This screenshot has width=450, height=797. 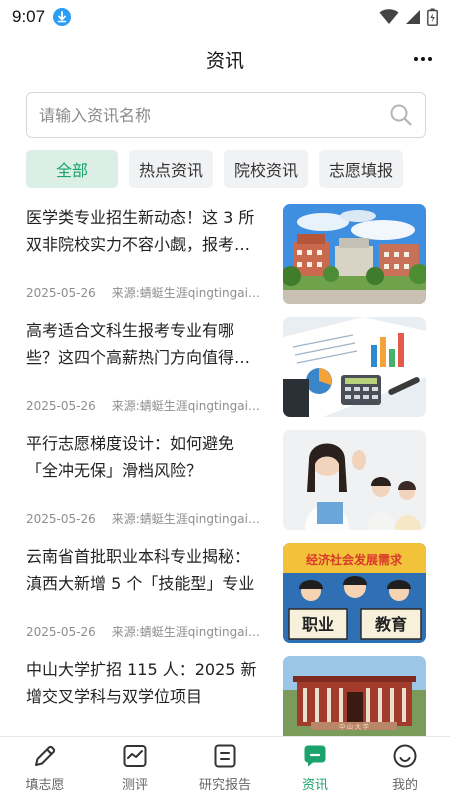 I want to click on news-title: 平行志愿梯度设计：如何避免「全冲无保」滑档风险？, so click(x=130, y=457).